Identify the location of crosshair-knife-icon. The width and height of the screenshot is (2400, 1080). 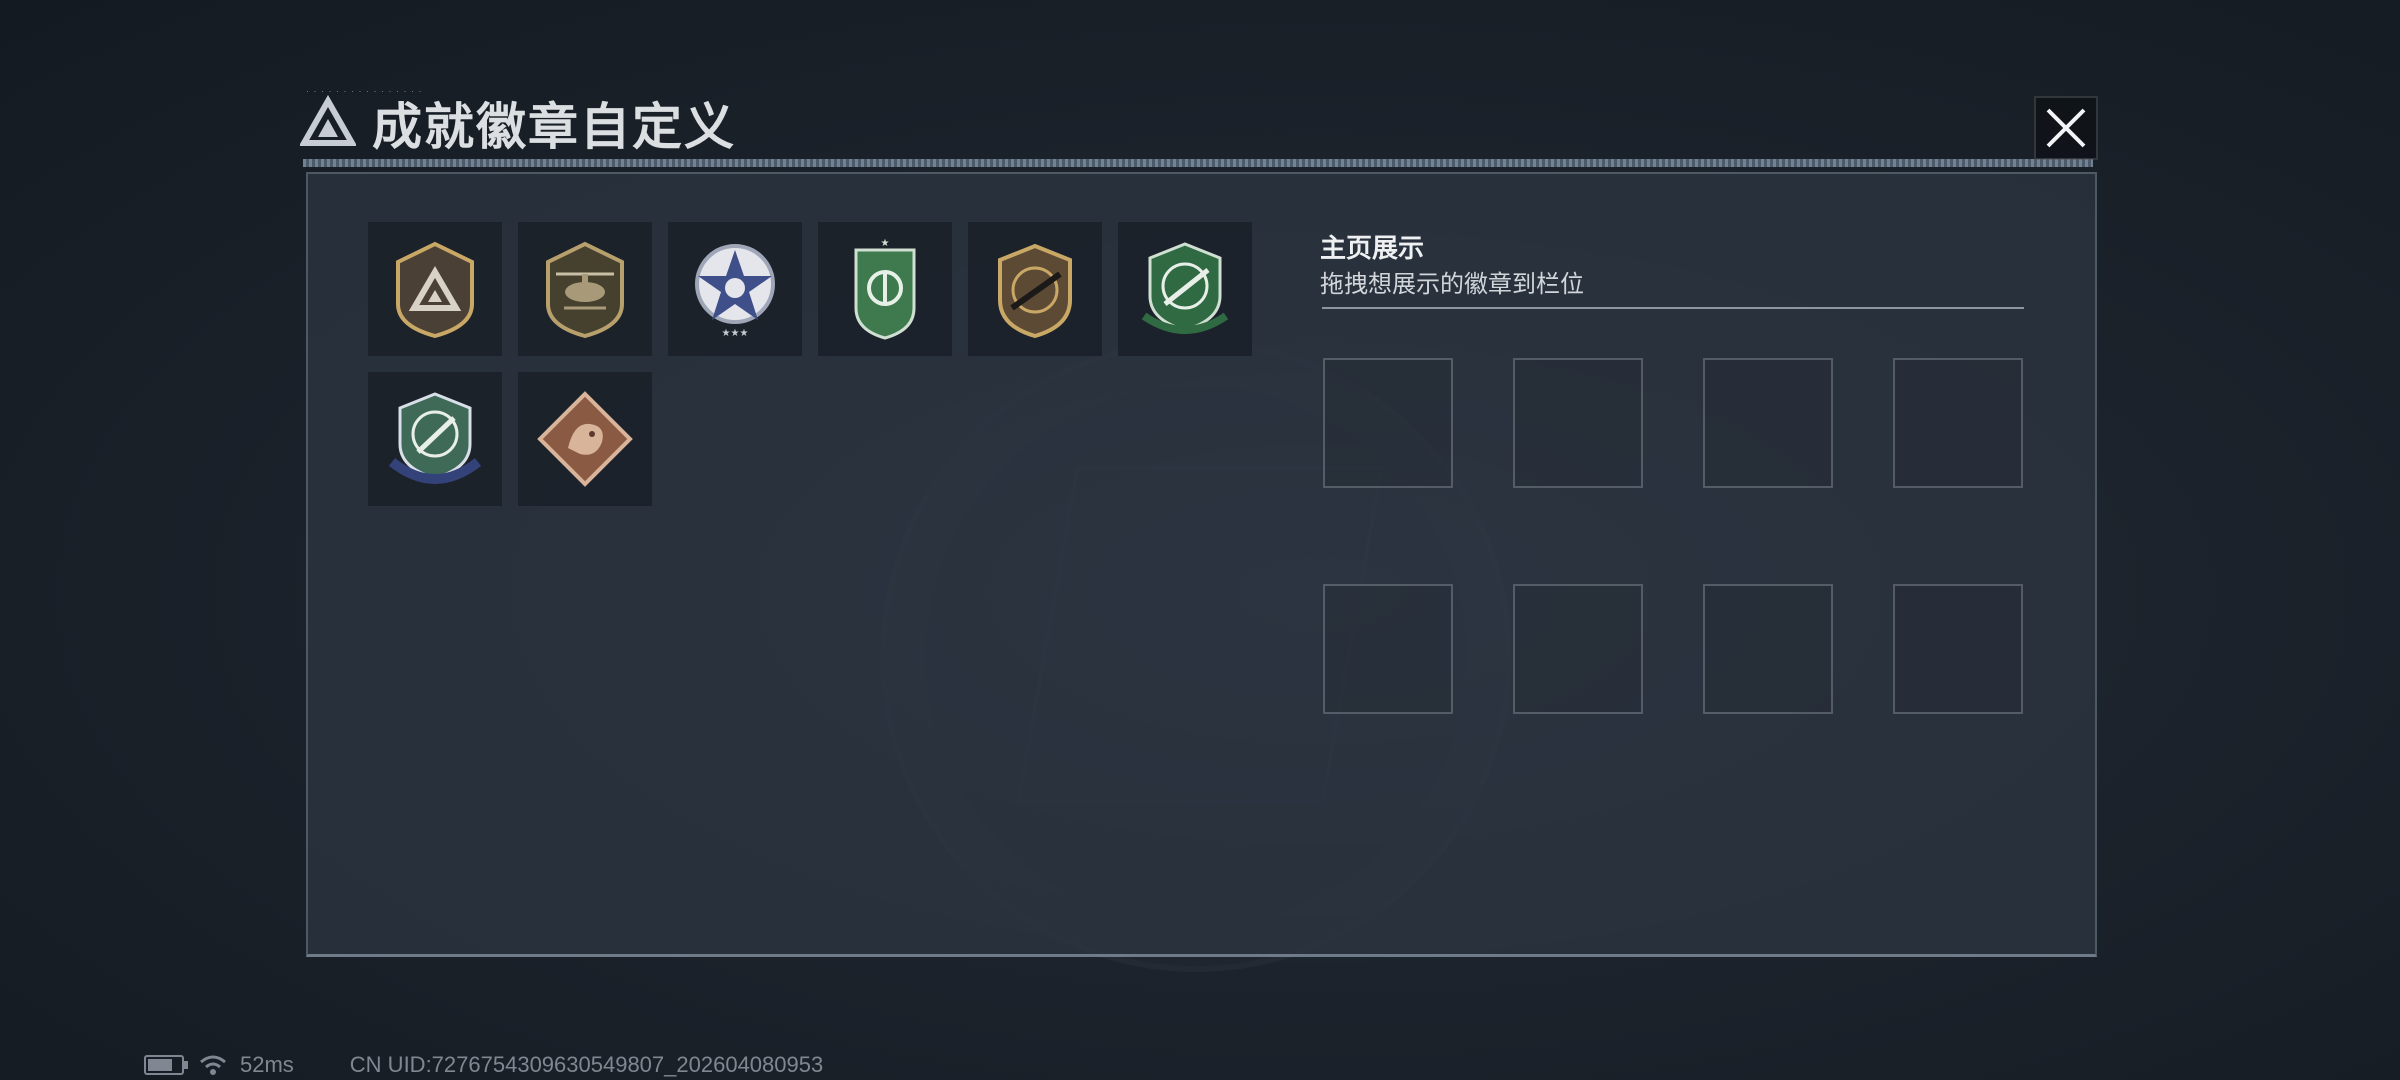
(435, 438).